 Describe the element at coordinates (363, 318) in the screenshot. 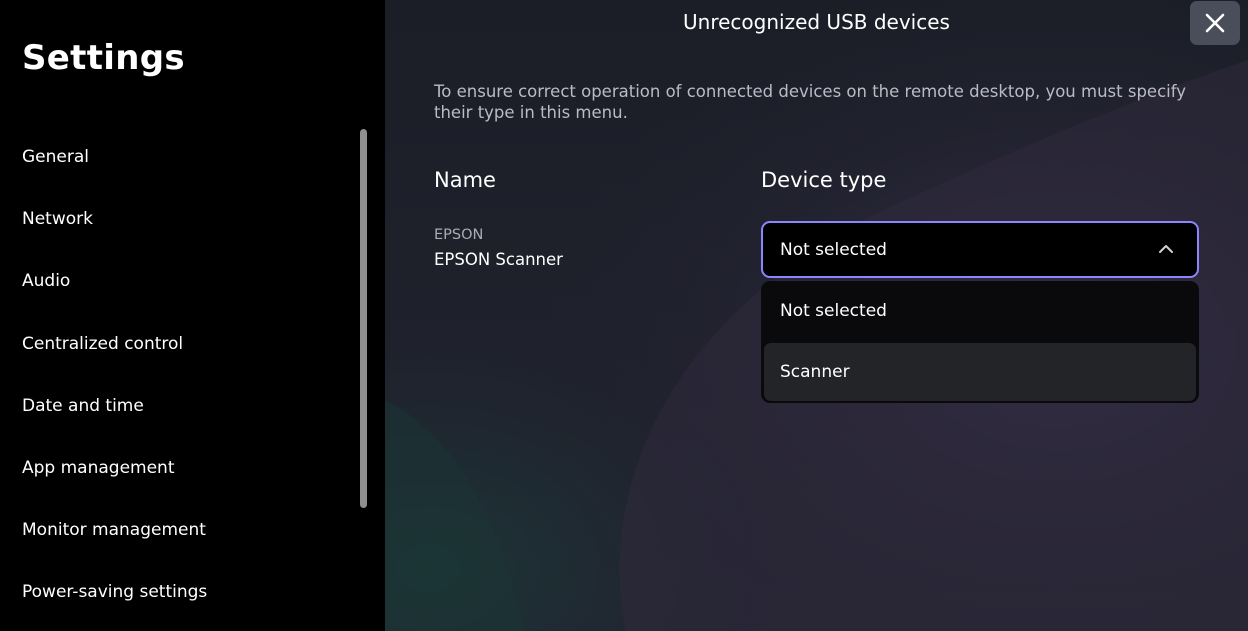

I see `sidebar-scrollbar` at that location.